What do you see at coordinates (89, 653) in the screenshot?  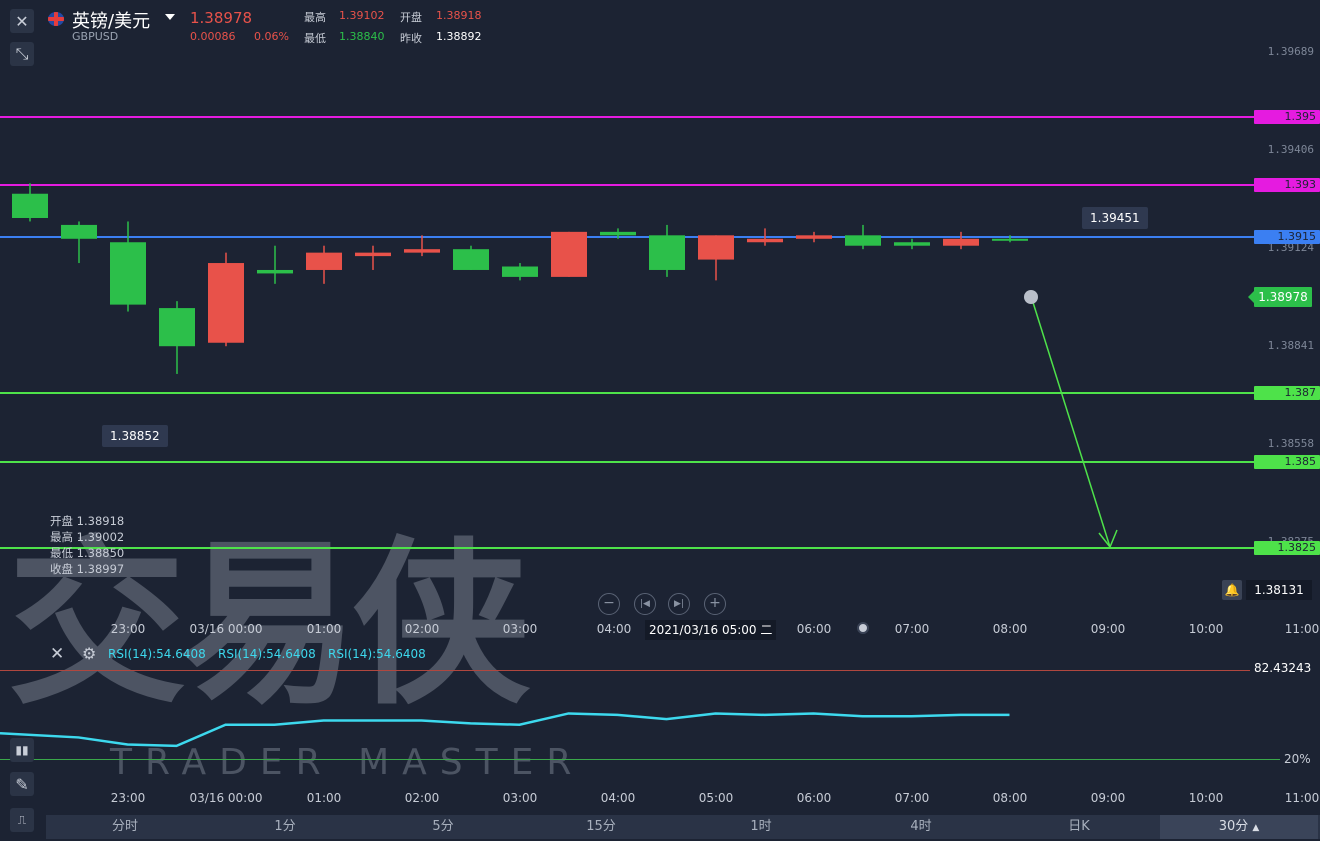 I see `settings-gear-icon: ⚙` at bounding box center [89, 653].